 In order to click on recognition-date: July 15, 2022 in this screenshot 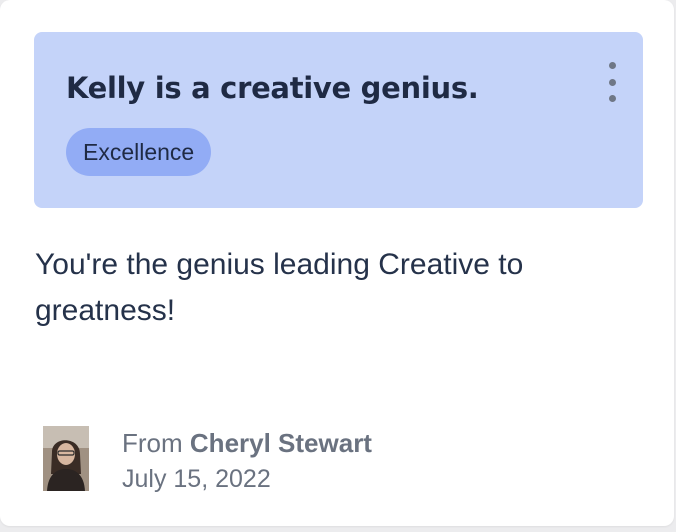, I will do `click(196, 479)`.